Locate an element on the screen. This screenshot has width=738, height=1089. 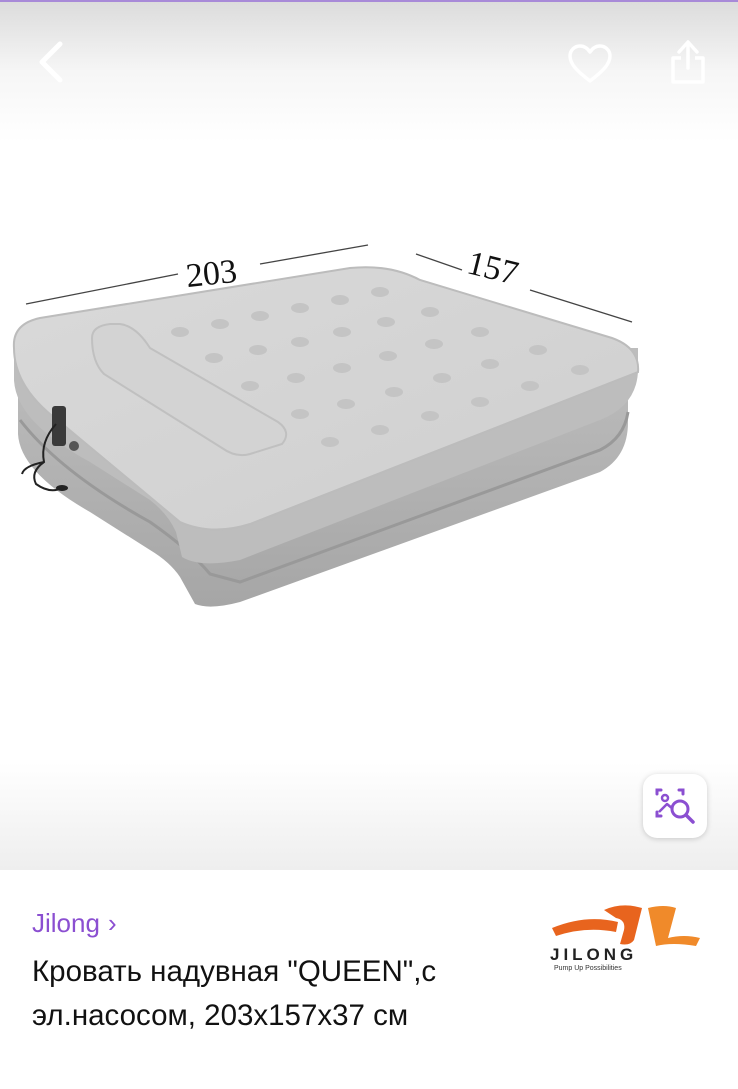
brand-name: Jilong is located at coordinates (66, 923).